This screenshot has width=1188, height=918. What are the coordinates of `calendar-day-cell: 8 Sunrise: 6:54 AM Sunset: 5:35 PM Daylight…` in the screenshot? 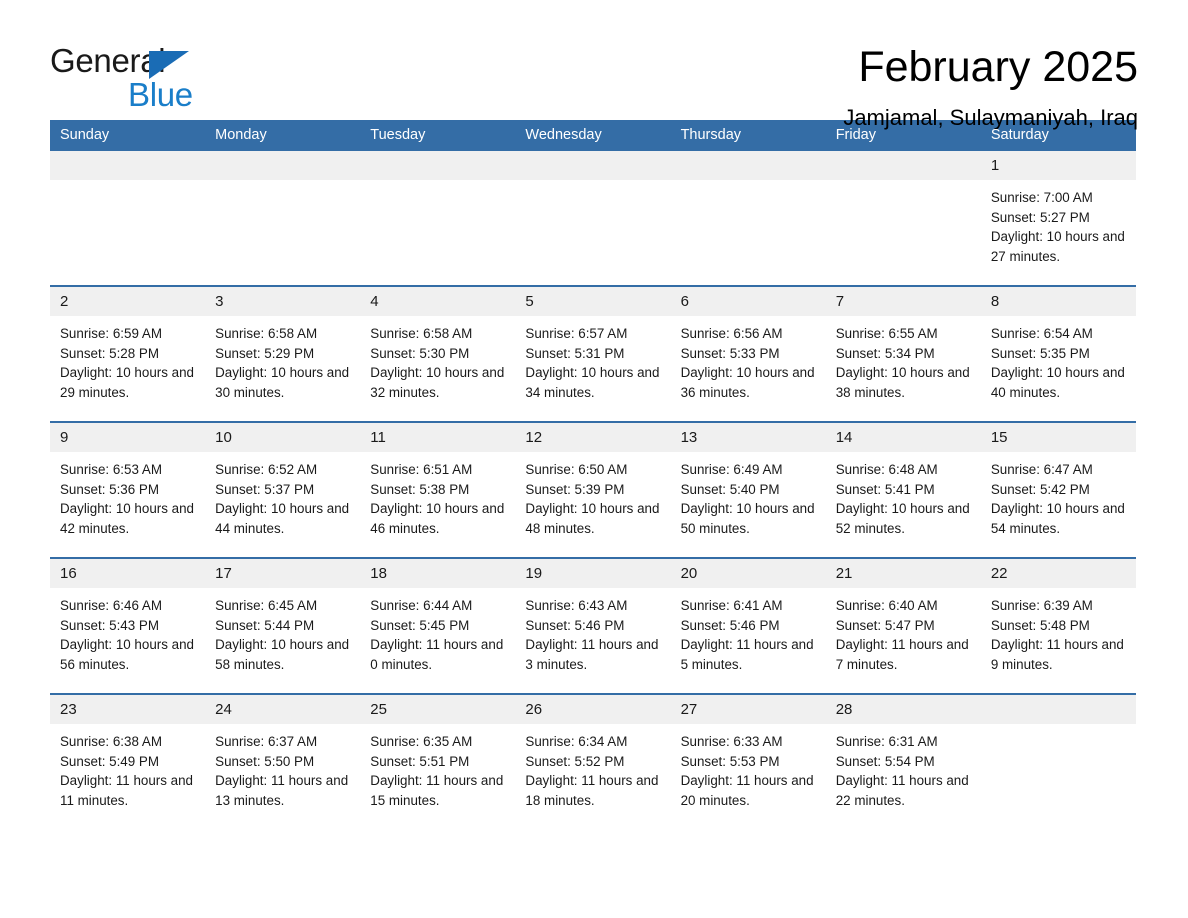 It's located at (1058, 353).